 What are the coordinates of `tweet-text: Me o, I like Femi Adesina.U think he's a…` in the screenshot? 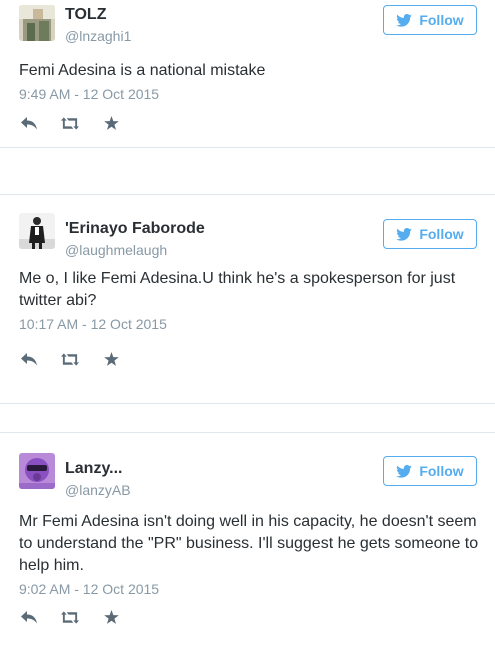 It's located at (237, 289).